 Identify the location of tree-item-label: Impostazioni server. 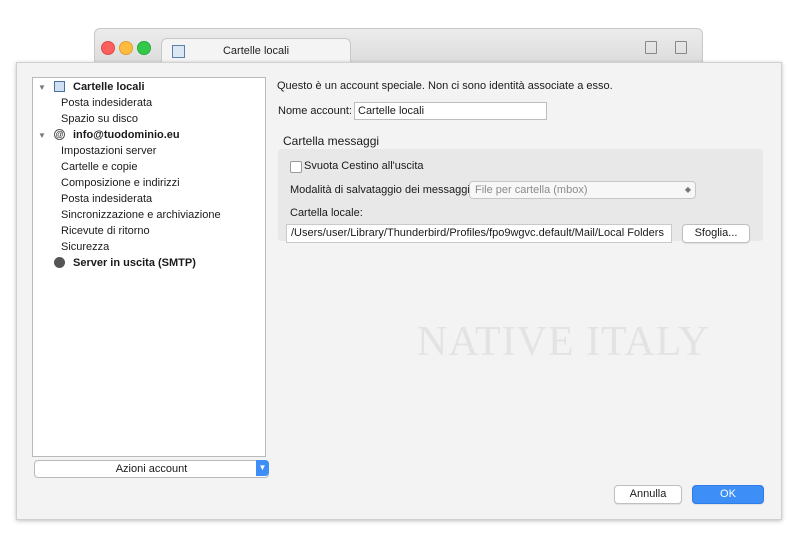
(109, 151).